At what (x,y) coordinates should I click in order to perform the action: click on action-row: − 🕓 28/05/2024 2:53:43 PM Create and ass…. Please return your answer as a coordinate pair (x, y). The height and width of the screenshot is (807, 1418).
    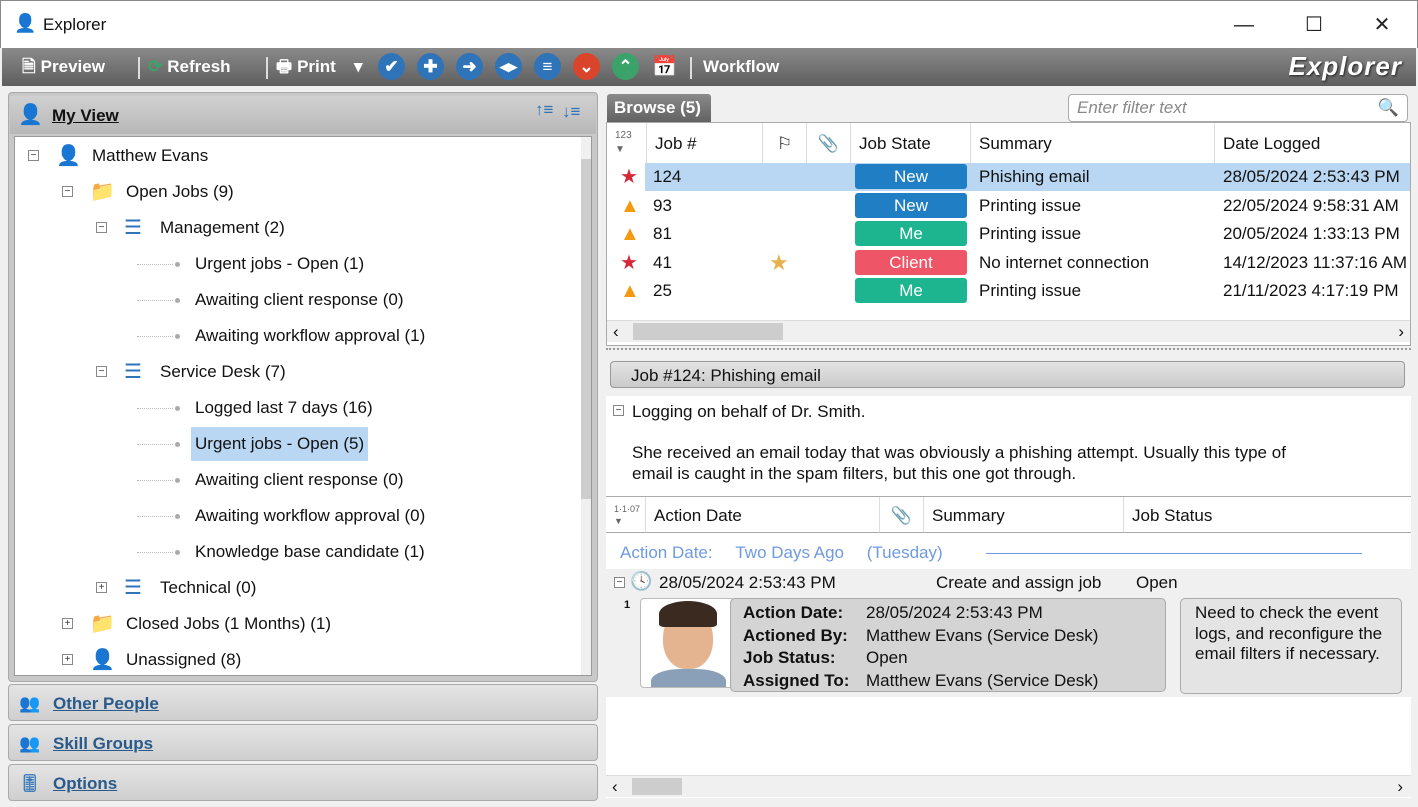
    Looking at the image, I should click on (1008, 633).